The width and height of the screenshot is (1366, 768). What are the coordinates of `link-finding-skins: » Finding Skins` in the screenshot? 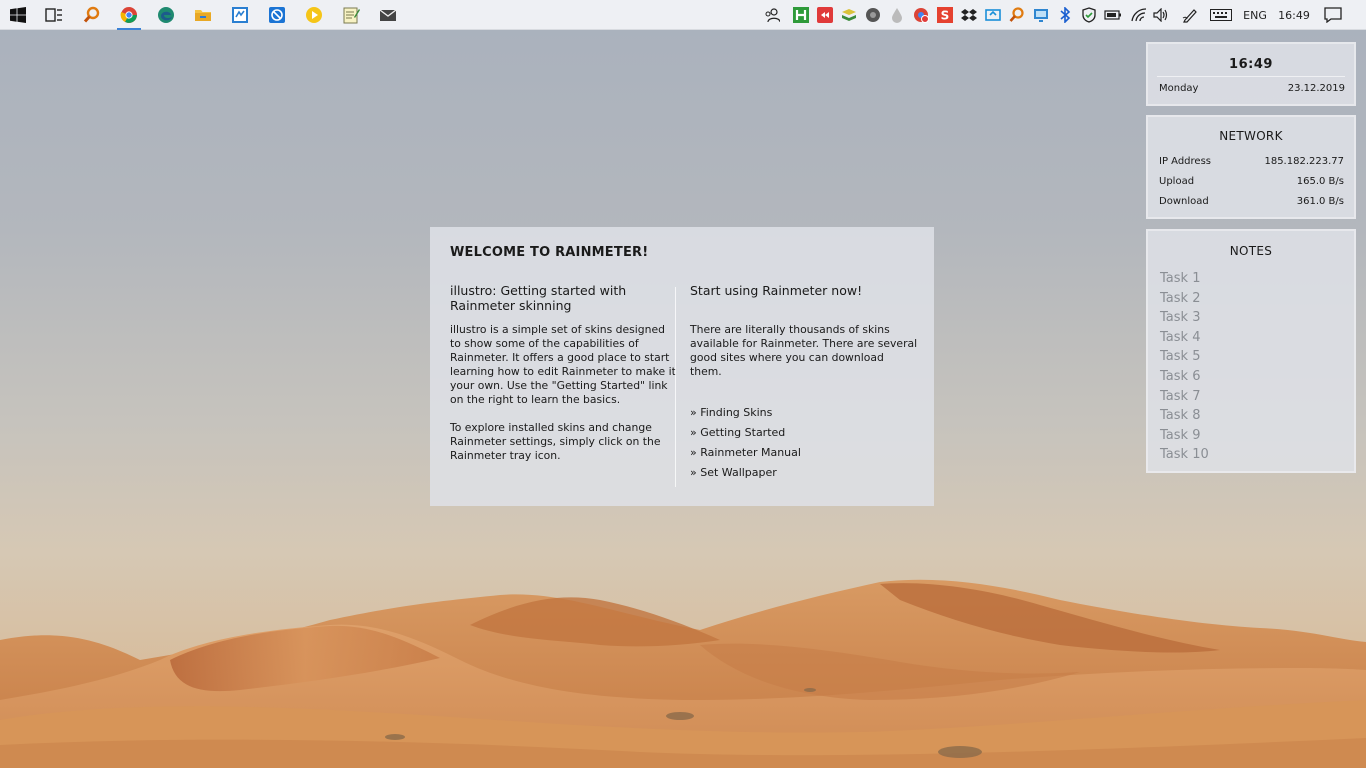 It's located at (804, 413).